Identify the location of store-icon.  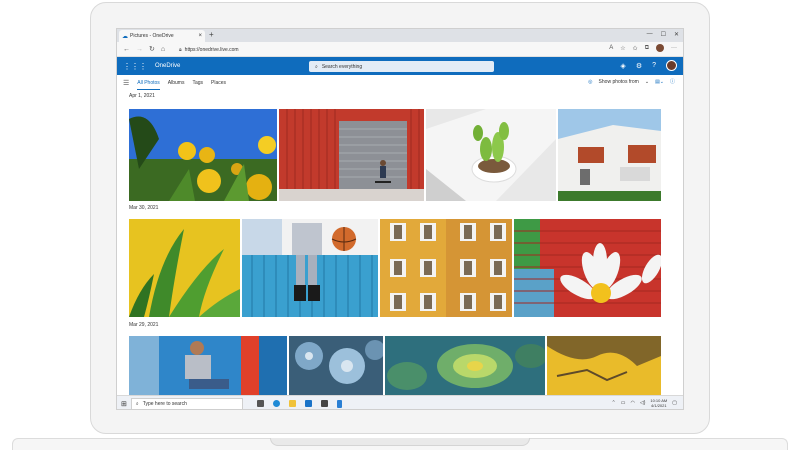
(324, 403).